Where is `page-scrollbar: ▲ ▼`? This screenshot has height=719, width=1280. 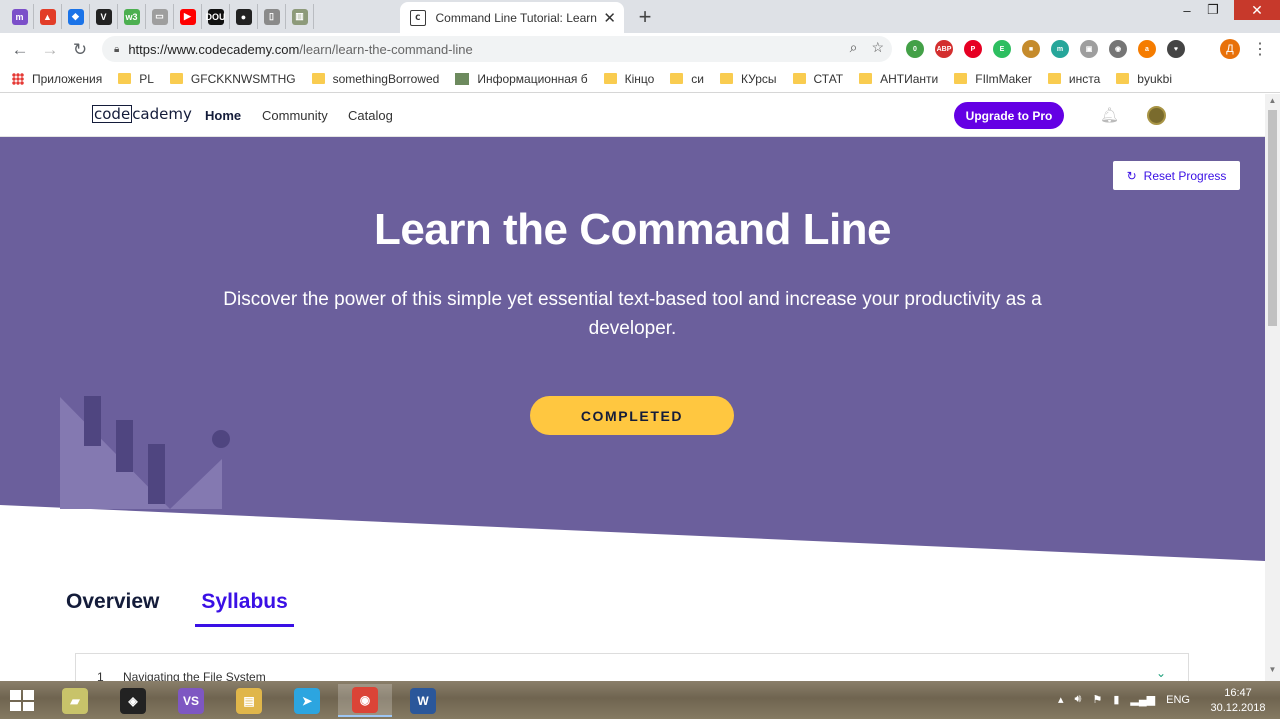 page-scrollbar: ▲ ▼ is located at coordinates (1272, 387).